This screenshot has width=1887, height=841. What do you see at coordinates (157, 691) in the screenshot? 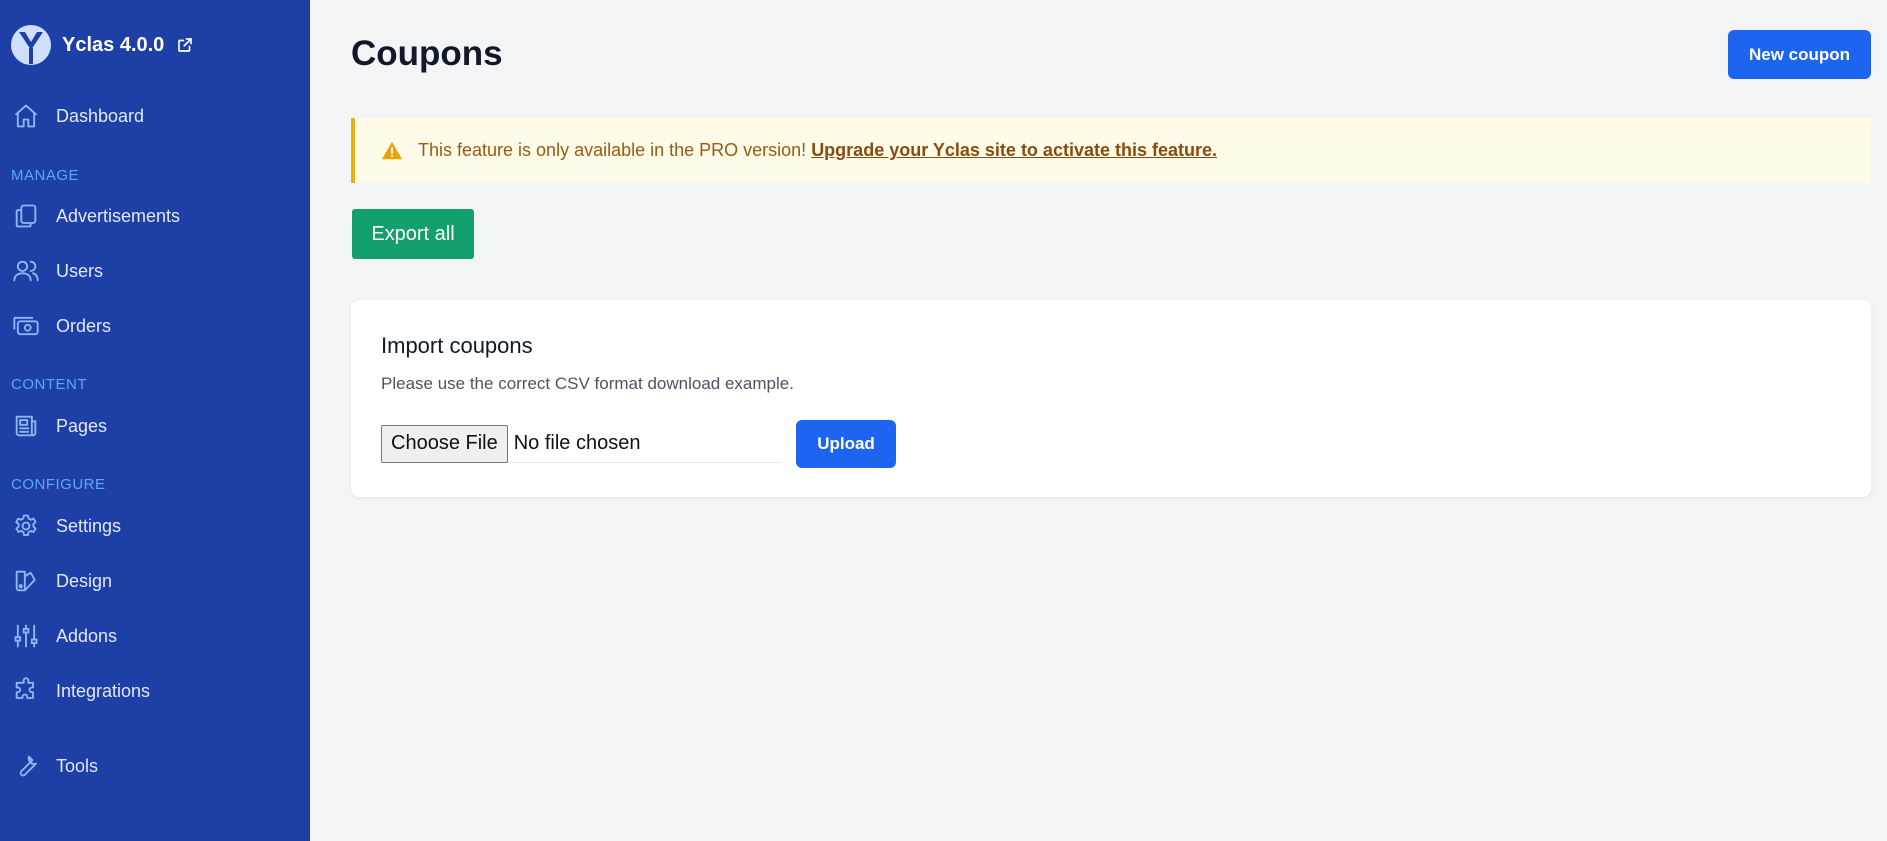
I see `sidebar-item-integrations: Integrations` at bounding box center [157, 691].